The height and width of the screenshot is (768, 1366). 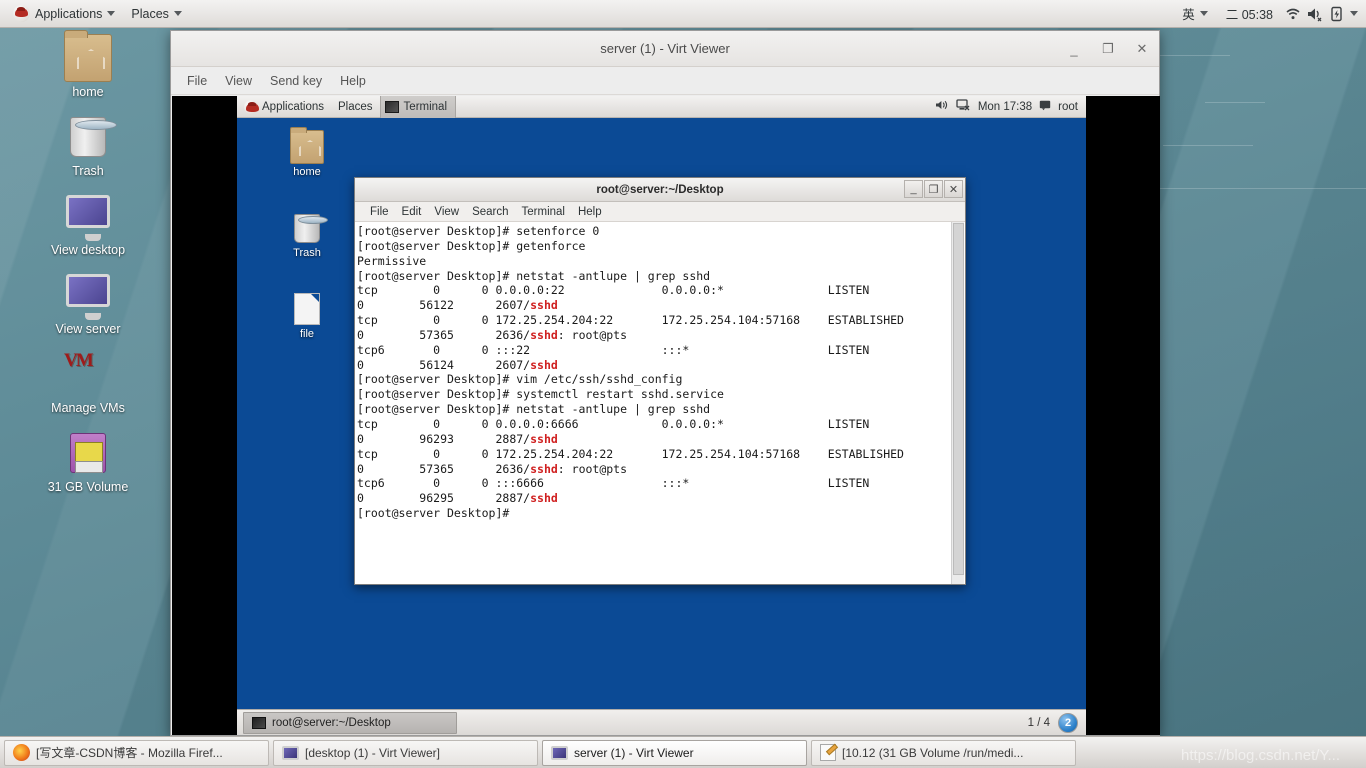 What do you see at coordinates (613, 349) in the screenshot?
I see `terminal-text: tcp6 0 0 :::22 :::* LISTEN` at bounding box center [613, 349].